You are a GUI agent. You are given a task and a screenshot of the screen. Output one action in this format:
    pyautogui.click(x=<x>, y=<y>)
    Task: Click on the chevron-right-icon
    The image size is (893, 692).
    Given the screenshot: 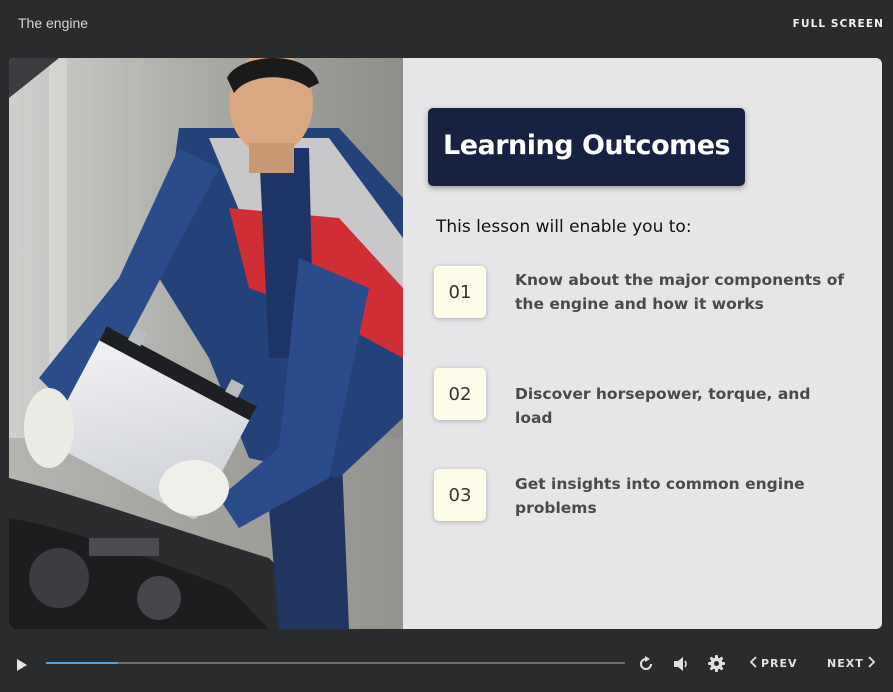 What is the action you would take?
    pyautogui.click(x=872, y=663)
    